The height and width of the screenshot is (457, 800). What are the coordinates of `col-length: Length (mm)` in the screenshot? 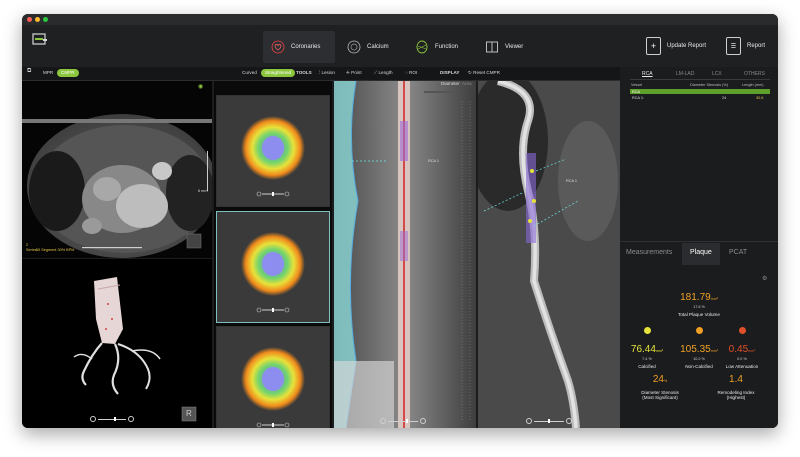 It's located at (753, 85).